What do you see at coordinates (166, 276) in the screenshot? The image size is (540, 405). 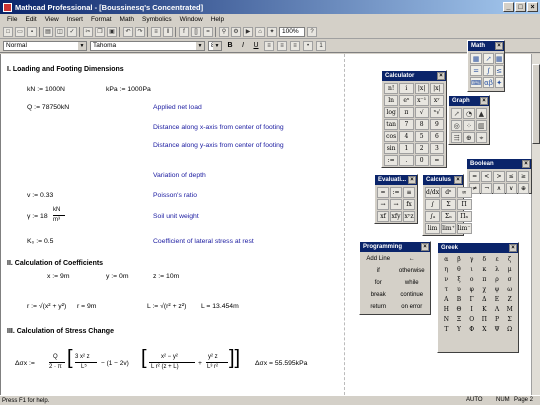 I see `z-definition: z := 10m` at bounding box center [166, 276].